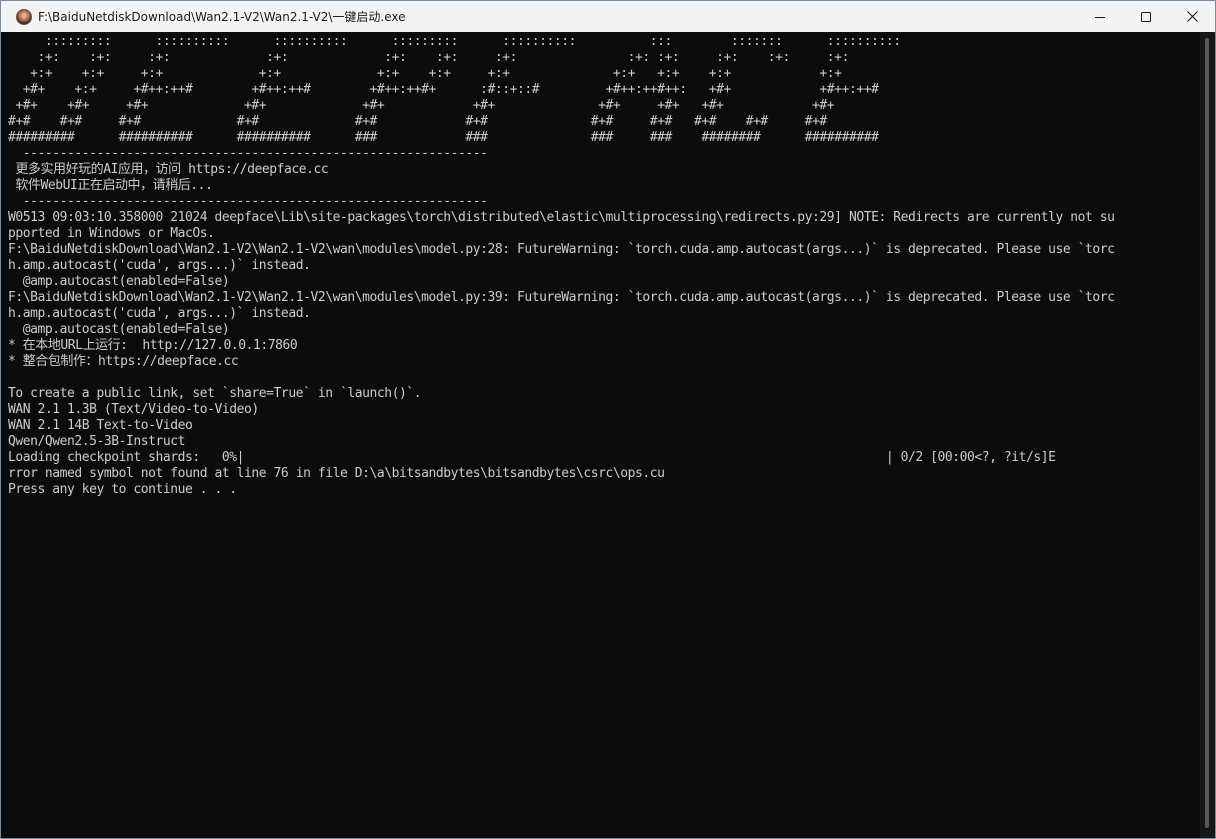  What do you see at coordinates (100, 425) in the screenshot?
I see `console-line: WAN 2.1 14B Text-to-Video` at bounding box center [100, 425].